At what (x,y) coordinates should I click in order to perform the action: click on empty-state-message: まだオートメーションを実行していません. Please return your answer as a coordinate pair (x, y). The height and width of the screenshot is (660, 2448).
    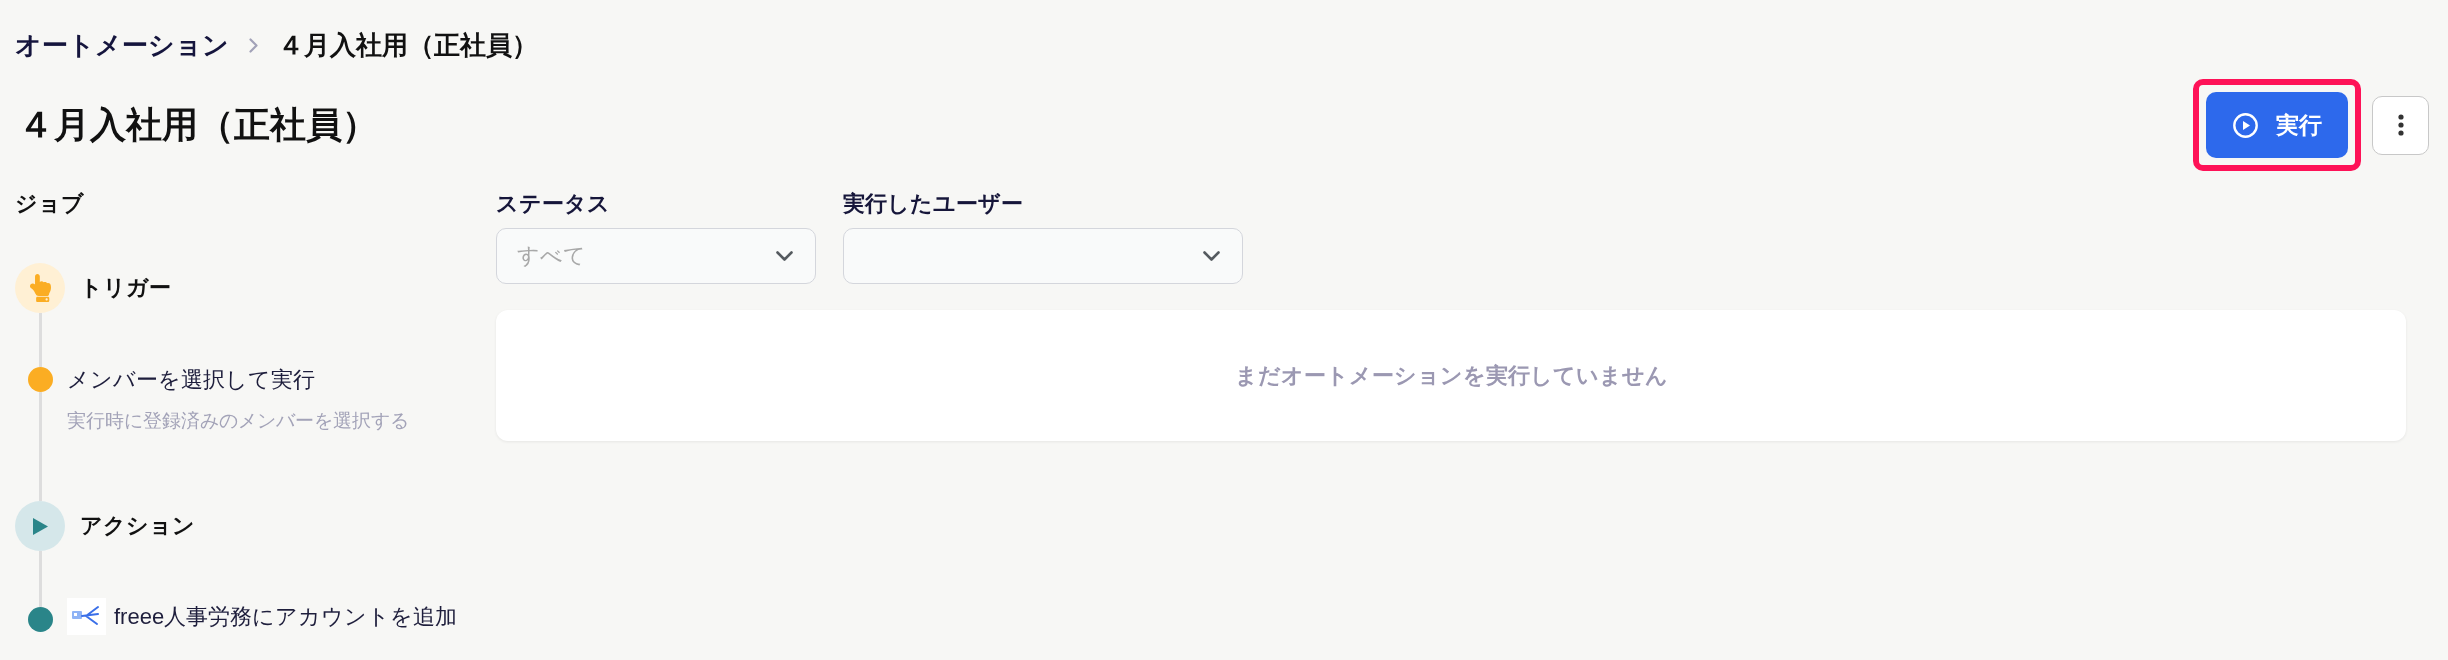
    Looking at the image, I should click on (1451, 375).